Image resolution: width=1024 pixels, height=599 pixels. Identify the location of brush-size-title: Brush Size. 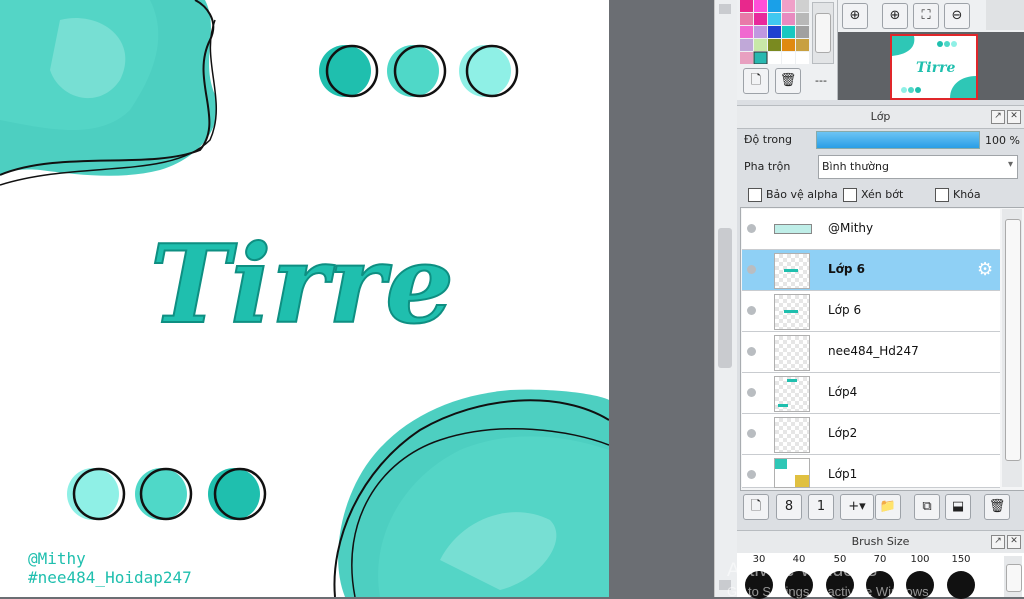
(880, 541).